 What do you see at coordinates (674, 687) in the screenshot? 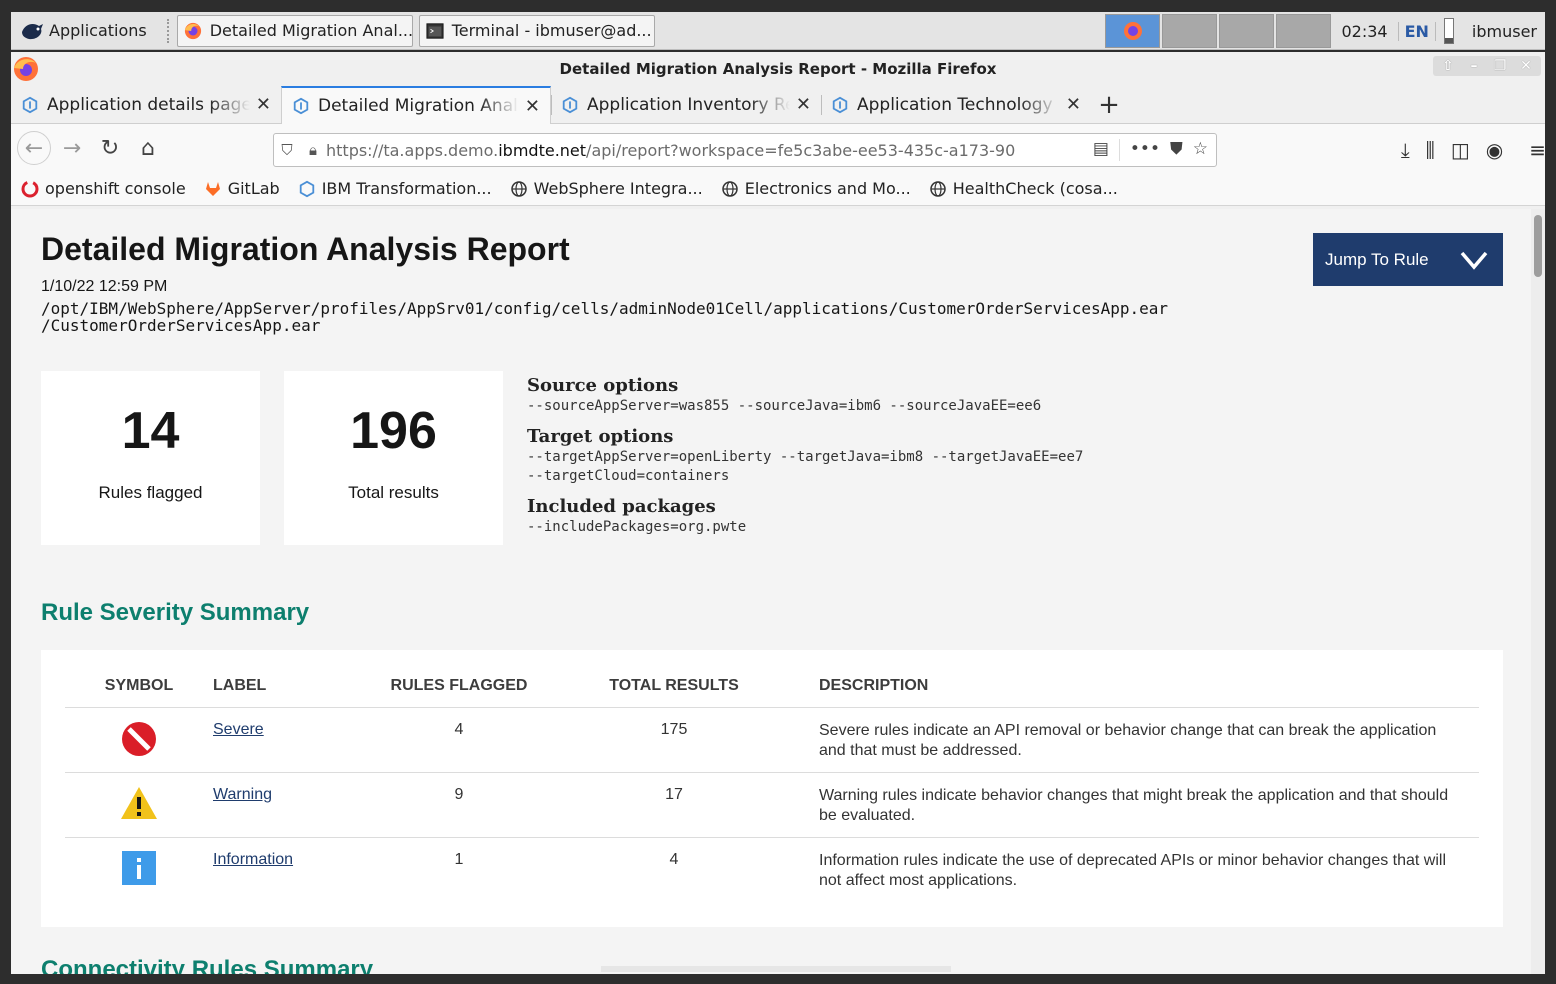
I see `column-header-total-results: Total results` at bounding box center [674, 687].